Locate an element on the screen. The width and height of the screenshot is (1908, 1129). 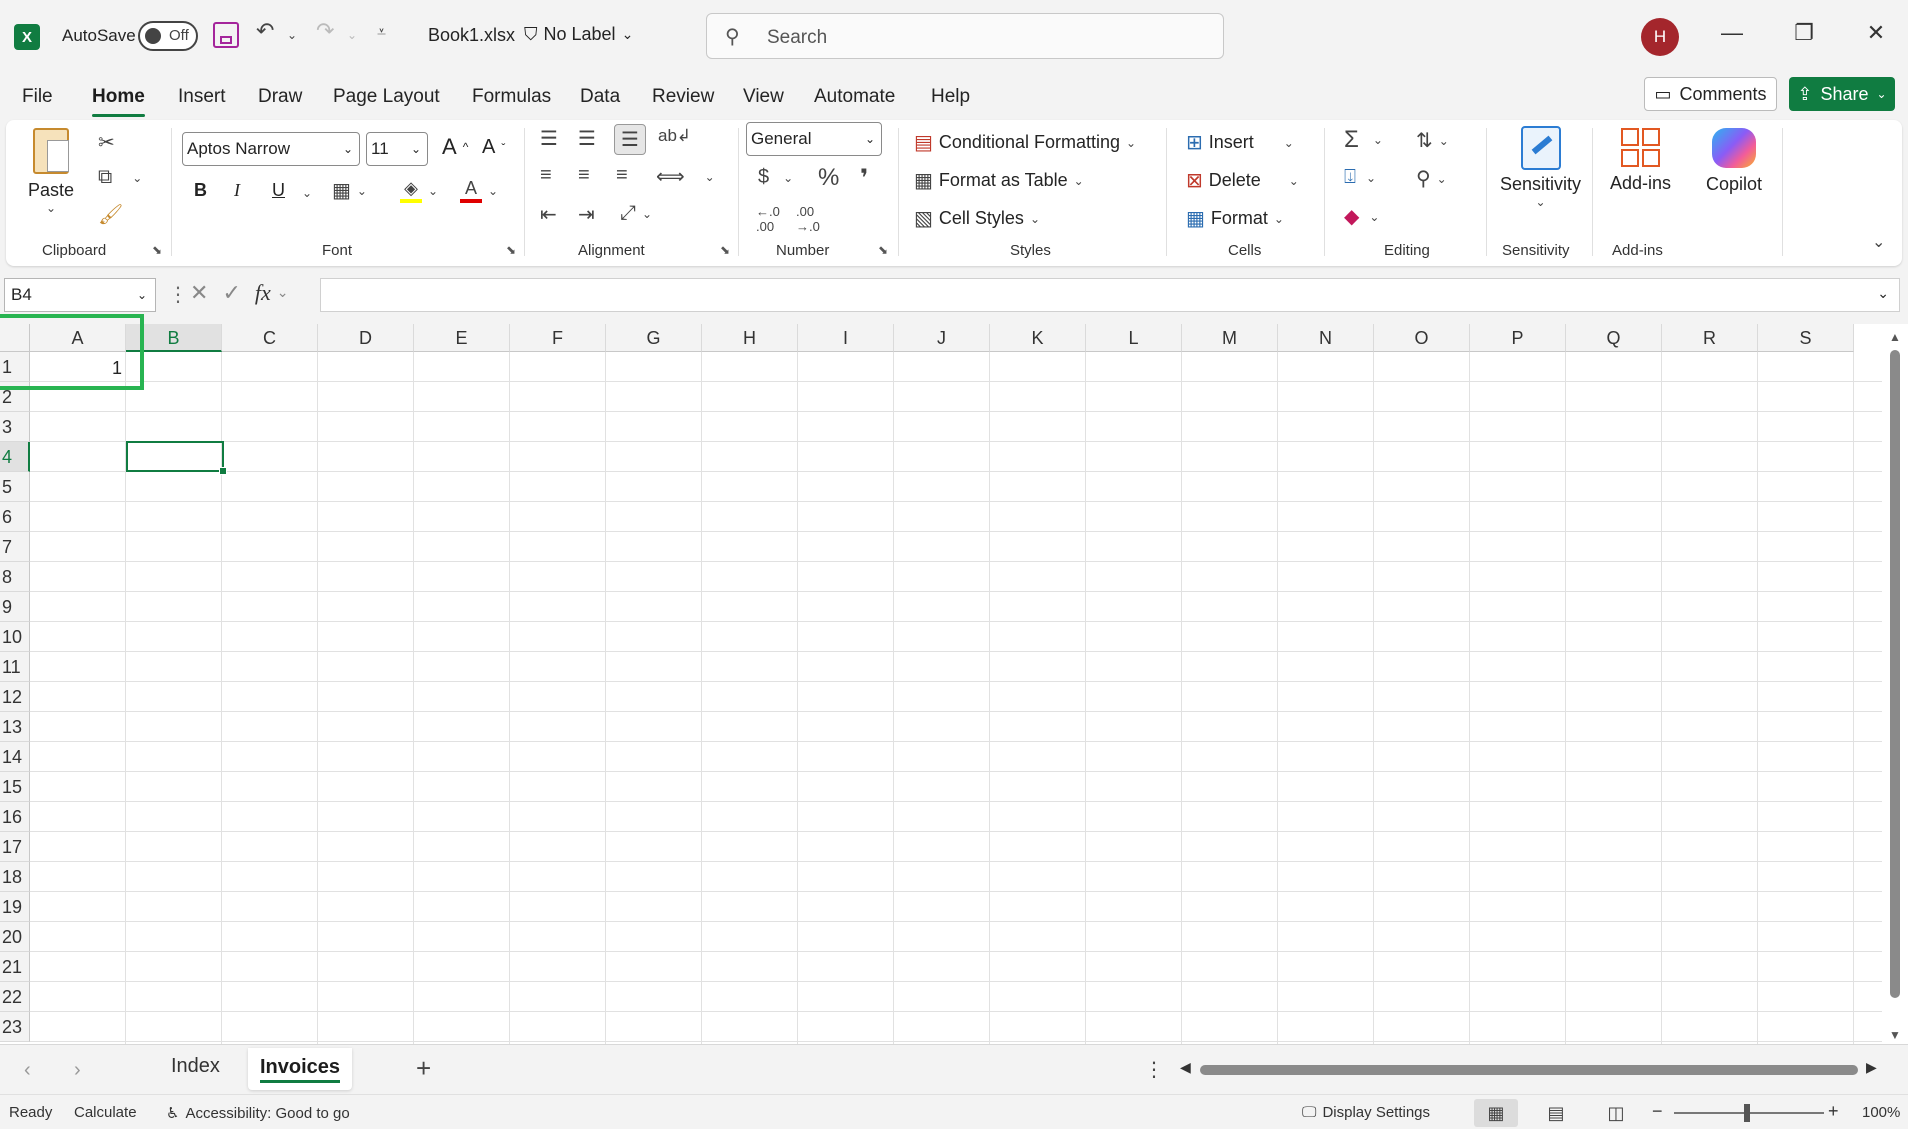
vertical-scroll-thumb is located at coordinates (1895, 674).